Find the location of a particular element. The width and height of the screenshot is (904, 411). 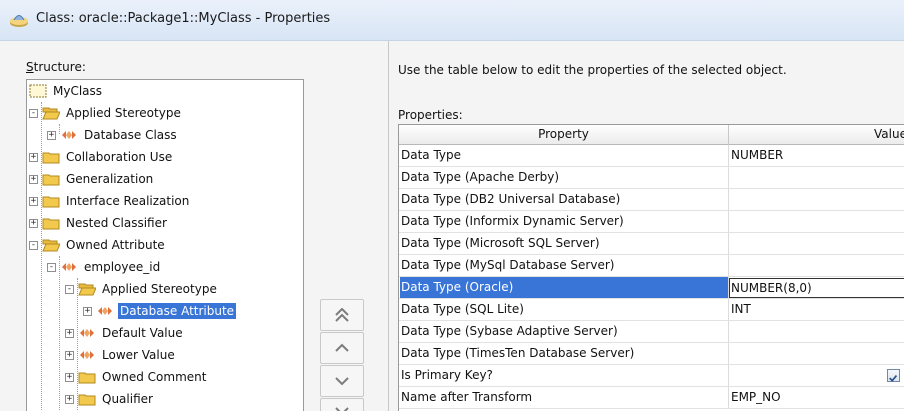

table-row: Name after Transform EMP_NO is located at coordinates (651, 398).